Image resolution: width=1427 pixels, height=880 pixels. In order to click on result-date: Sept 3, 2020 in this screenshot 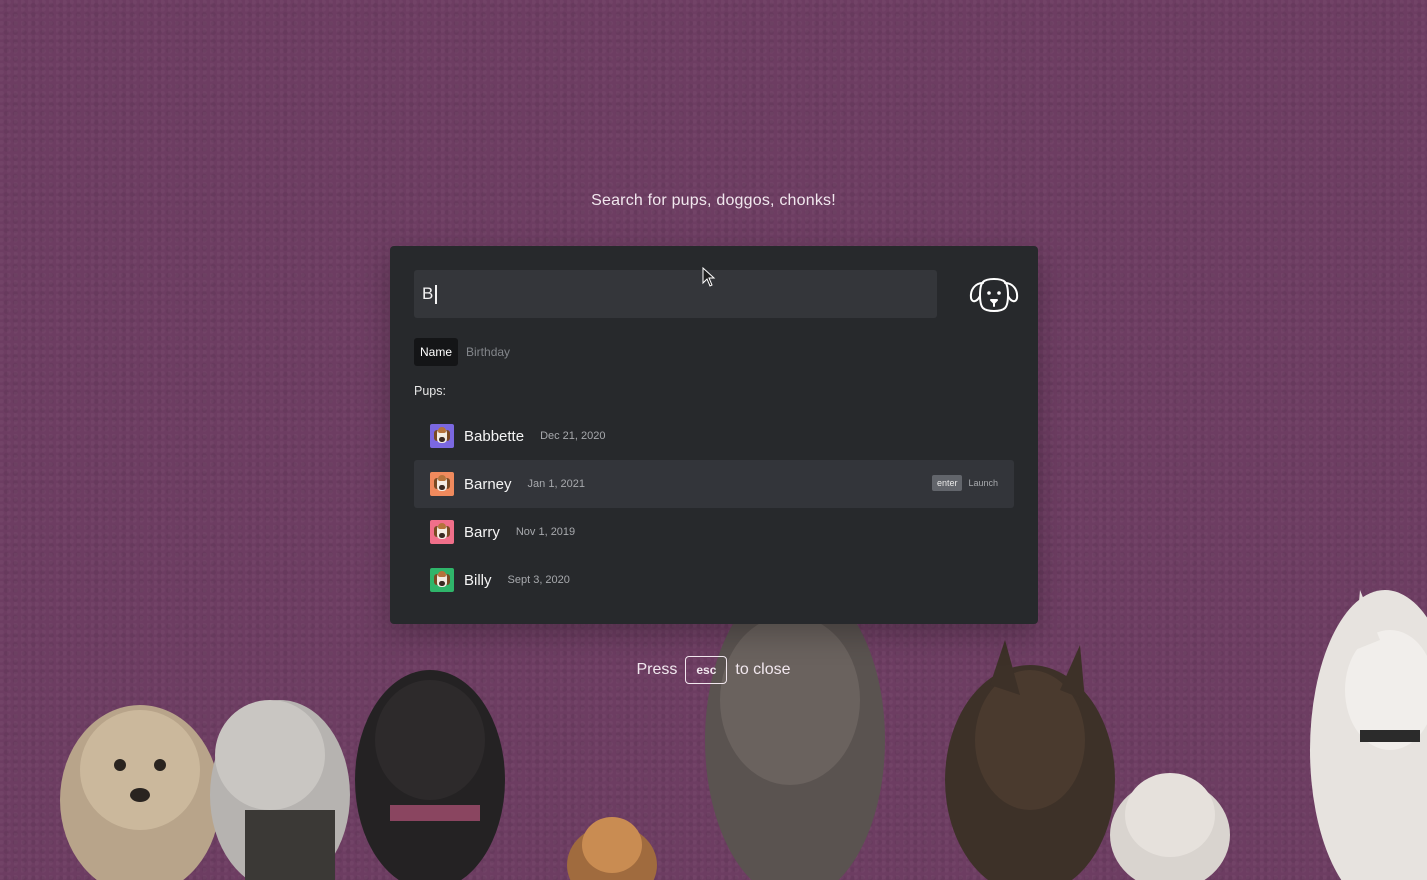, I will do `click(538, 580)`.